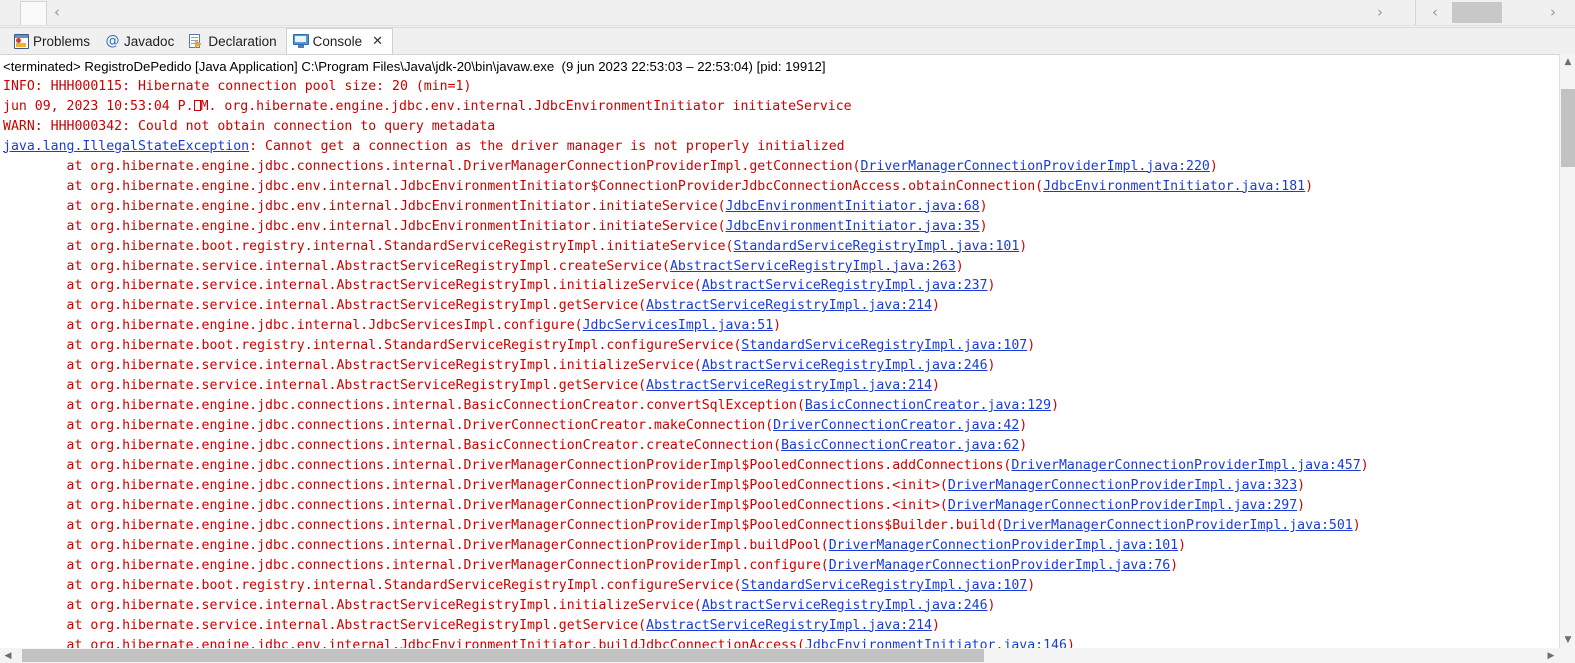  What do you see at coordinates (62, 41) in the screenshot?
I see `tab-problems-label: Problems` at bounding box center [62, 41].